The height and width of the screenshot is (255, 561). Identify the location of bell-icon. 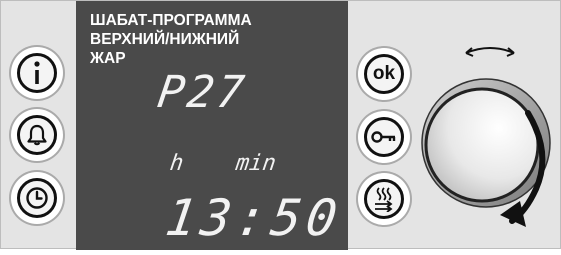
(37, 135).